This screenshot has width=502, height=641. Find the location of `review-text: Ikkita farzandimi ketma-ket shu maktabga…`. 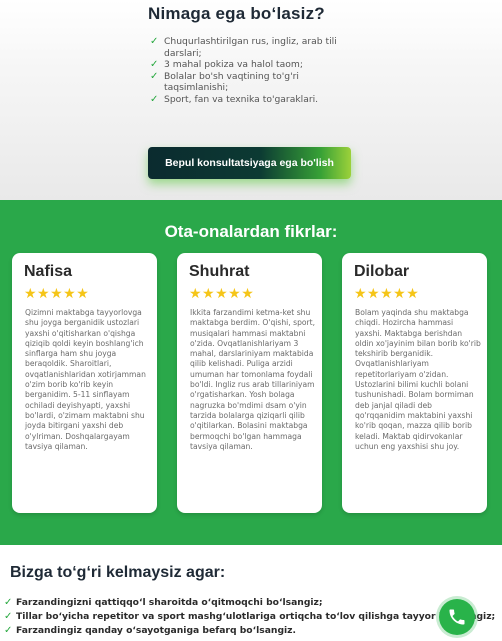

review-text: Ikkita farzandimi ketma-ket shu maktabga… is located at coordinates (253, 379).